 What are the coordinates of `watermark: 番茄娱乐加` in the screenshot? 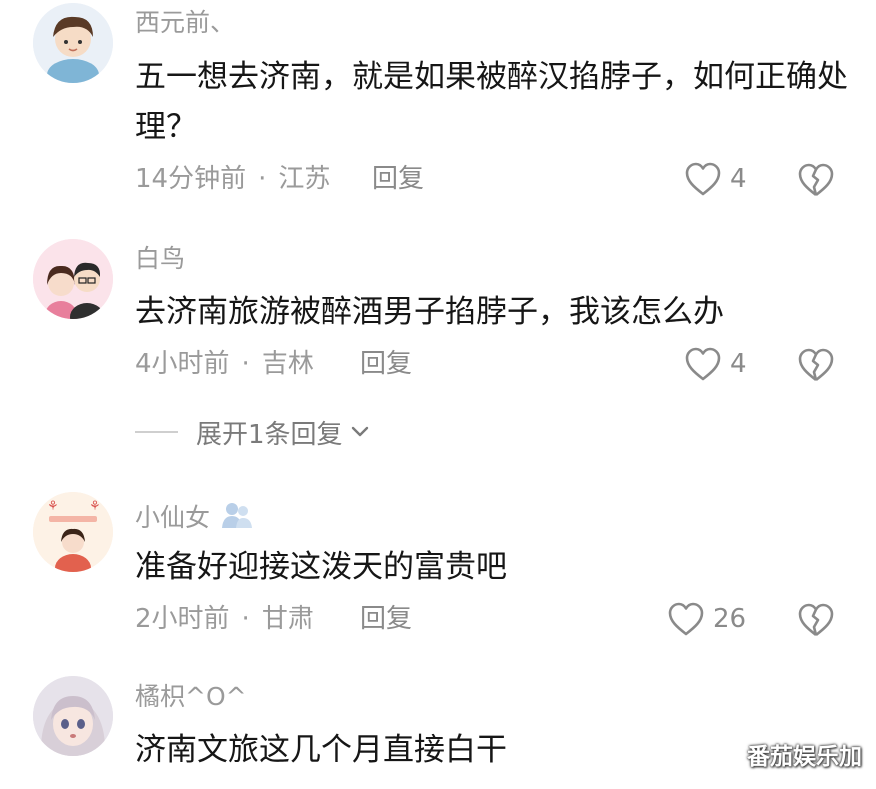 It's located at (804, 757).